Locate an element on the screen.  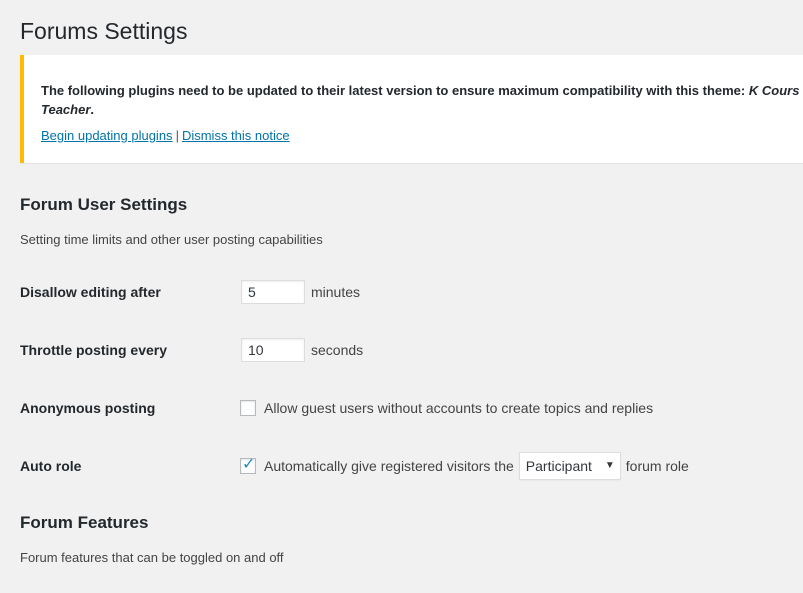
forum-role-select: Participant ▼ is located at coordinates (569, 466).